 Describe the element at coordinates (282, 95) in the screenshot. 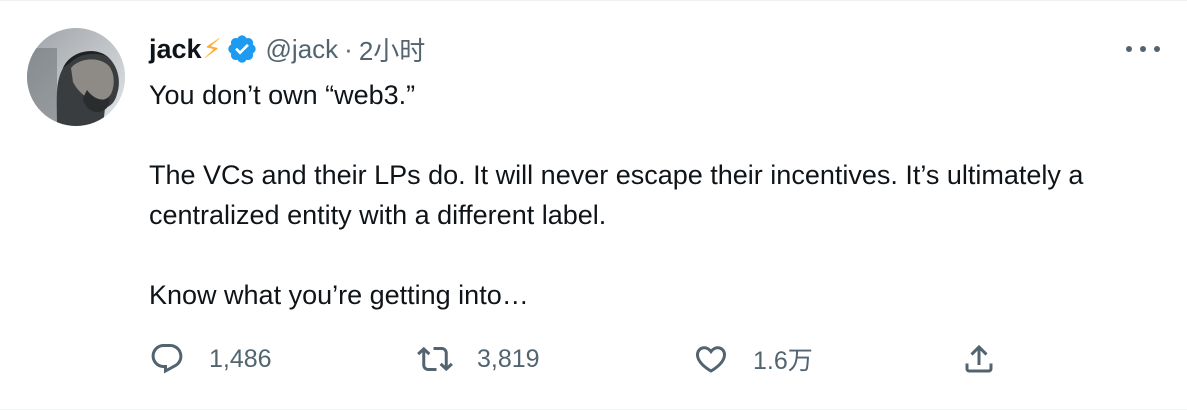

I see `tweet-paragraph: You don’t own “web3.”` at that location.